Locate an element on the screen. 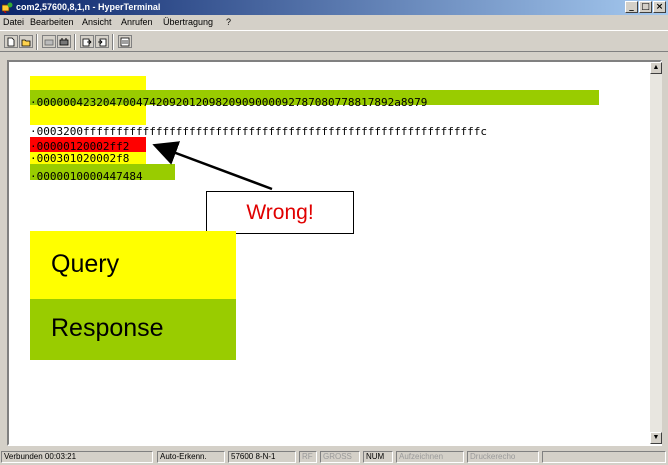 The image size is (668, 465). status-params: 57600 8-N-1 is located at coordinates (262, 457).